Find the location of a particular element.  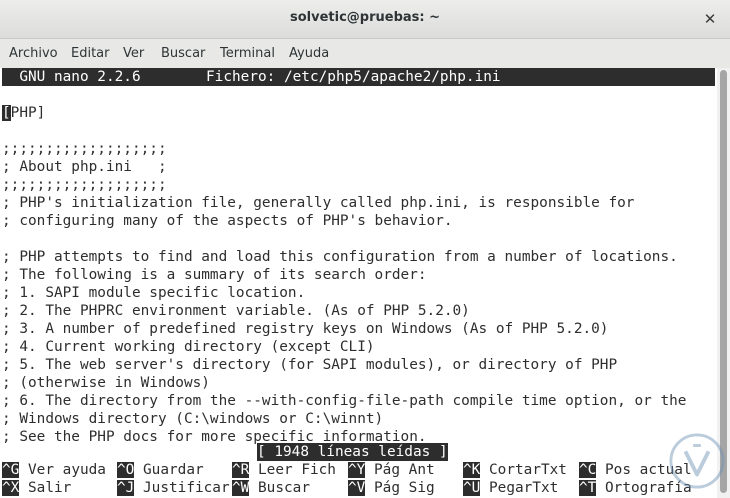

shortcut-where-is: ^W Buscar is located at coordinates (271, 488).